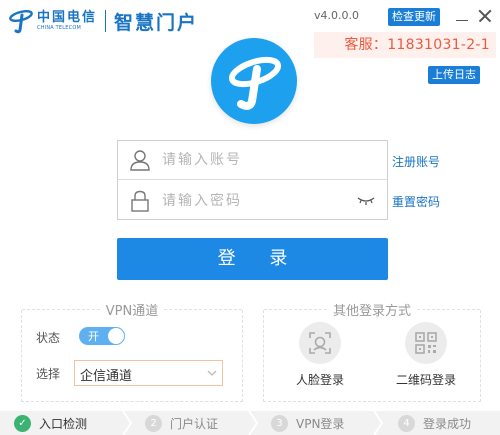 This screenshot has width=500, height=435. Describe the element at coordinates (194, 423) in the screenshot. I see `step-2-label: 门户认证` at that location.